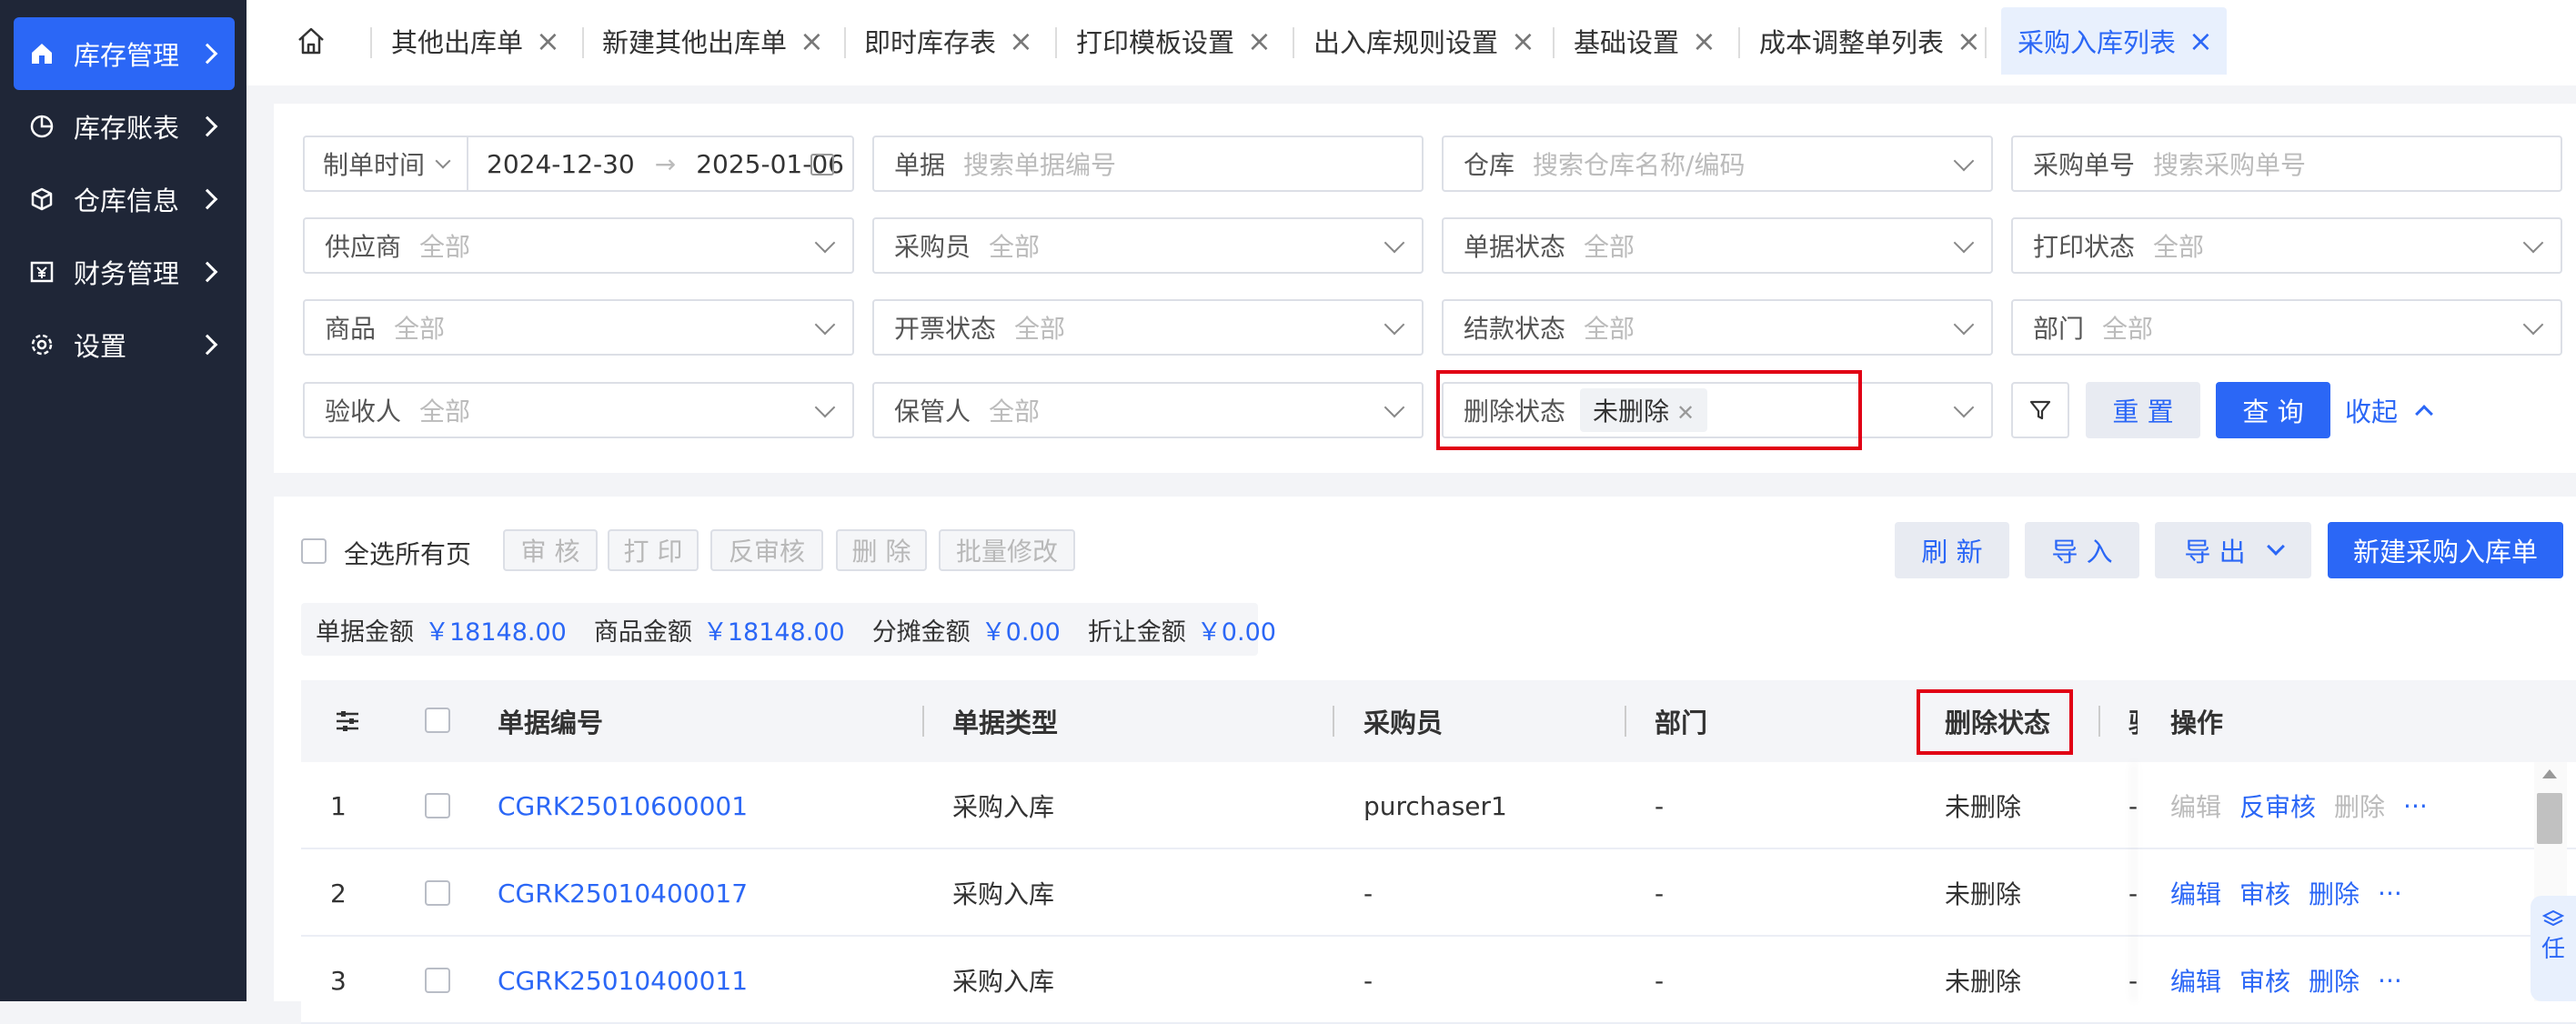 This screenshot has height=1024, width=2576. What do you see at coordinates (1681, 721) in the screenshot?
I see `column-dept: 部门` at bounding box center [1681, 721].